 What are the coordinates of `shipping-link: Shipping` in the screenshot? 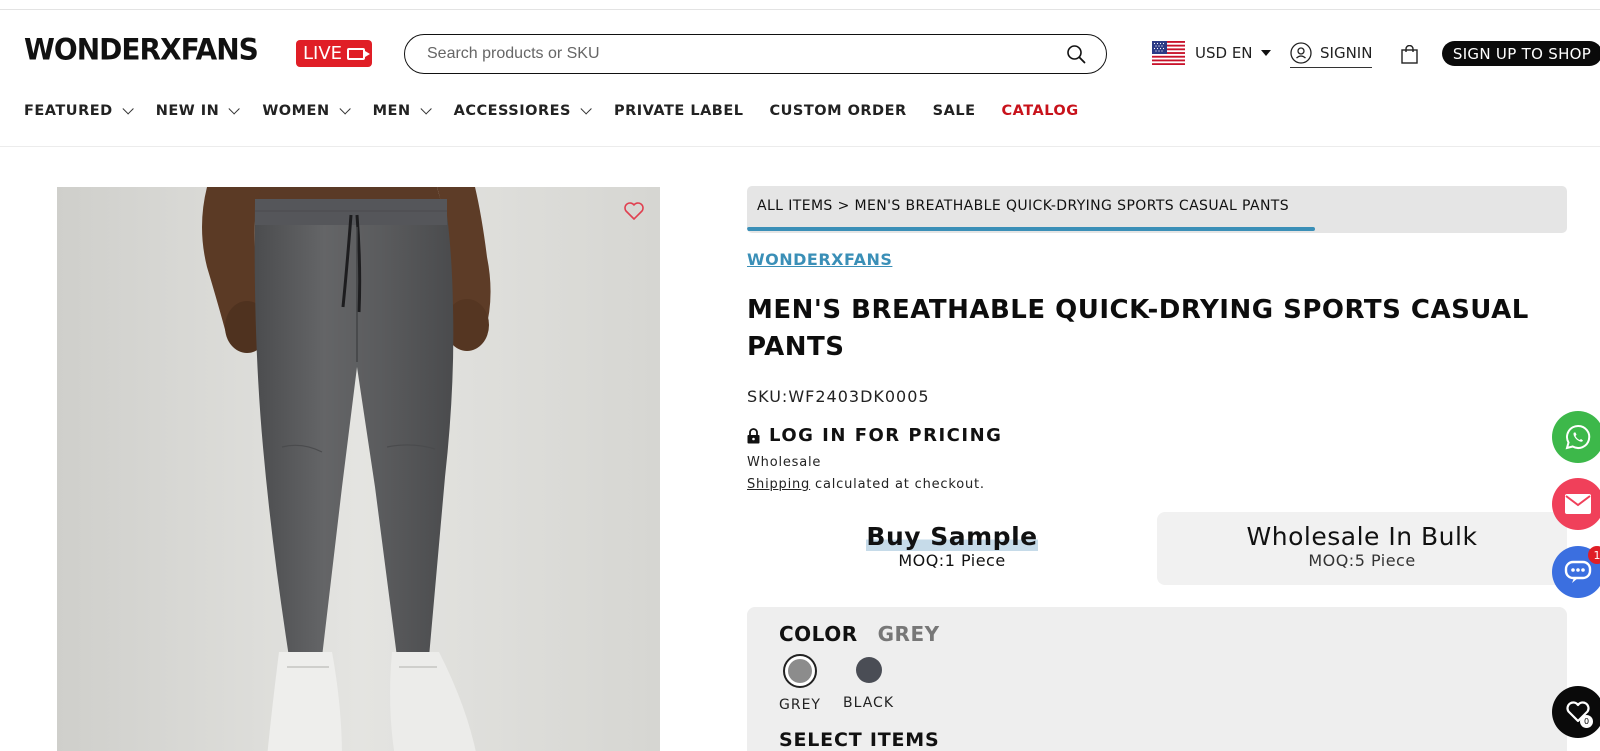 It's located at (778, 484).